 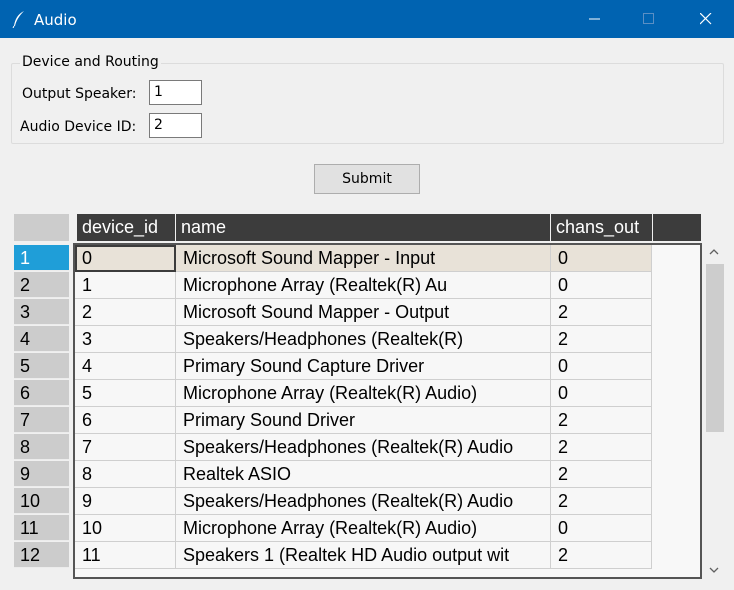 I want to click on cell-name: Primary Sound Capture Driver, so click(x=363, y=366).